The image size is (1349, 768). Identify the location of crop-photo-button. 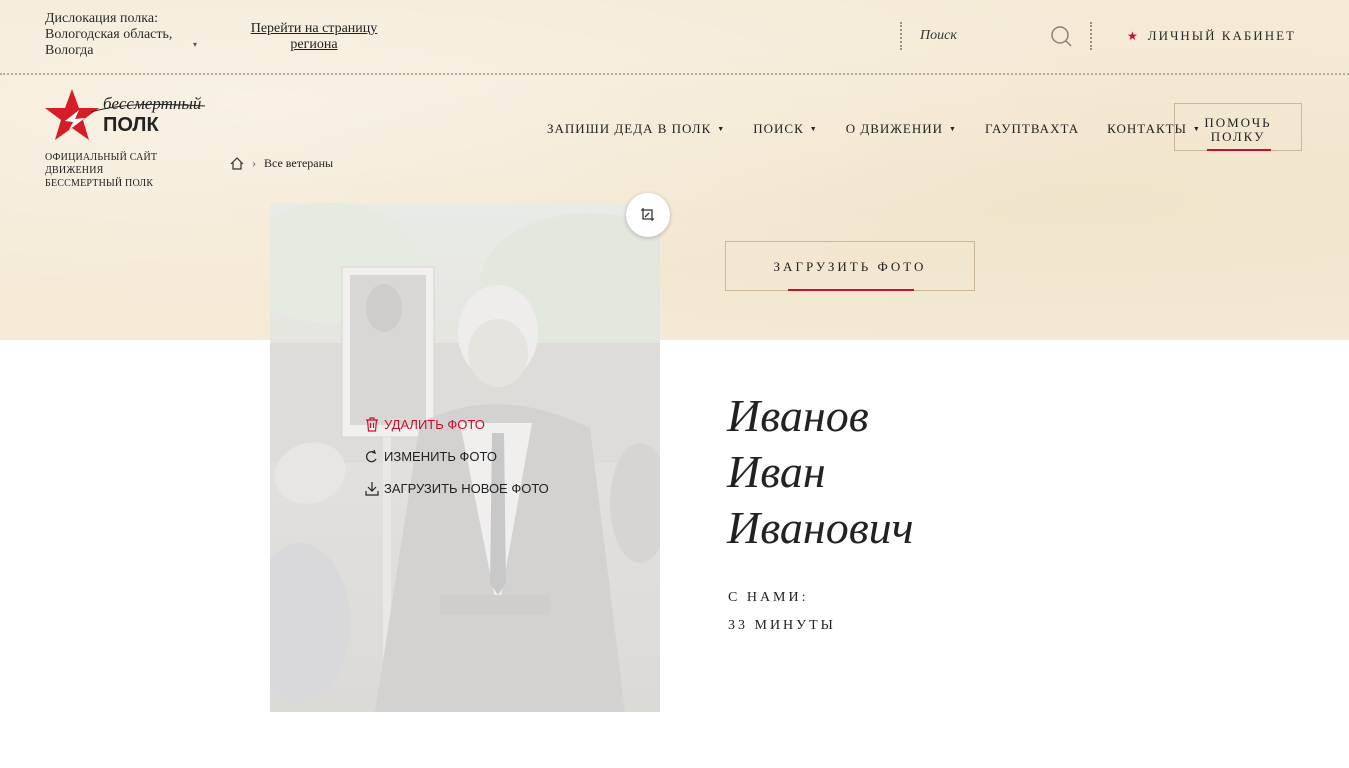
(648, 215).